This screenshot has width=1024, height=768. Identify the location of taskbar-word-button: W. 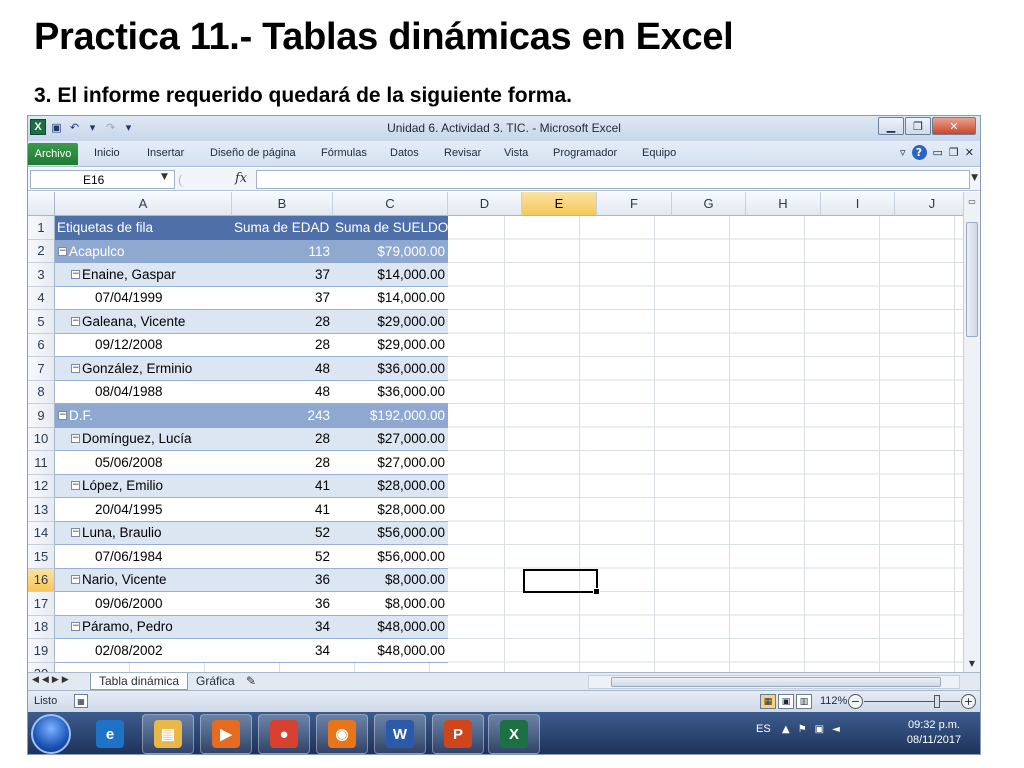
(400, 734).